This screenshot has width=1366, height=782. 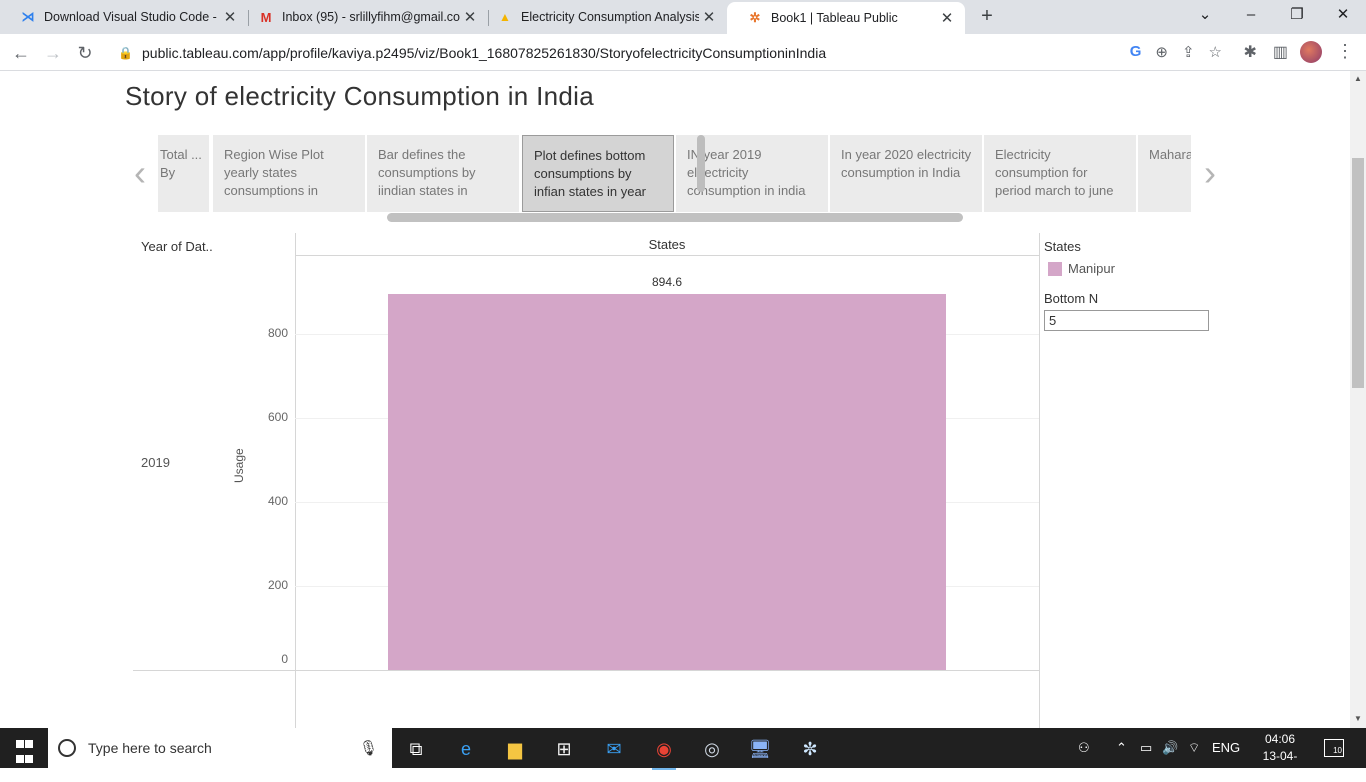 I want to click on tab-electricity-analysis: ▲ Electricity Consumption Analysis ✕, so click(x=602, y=17).